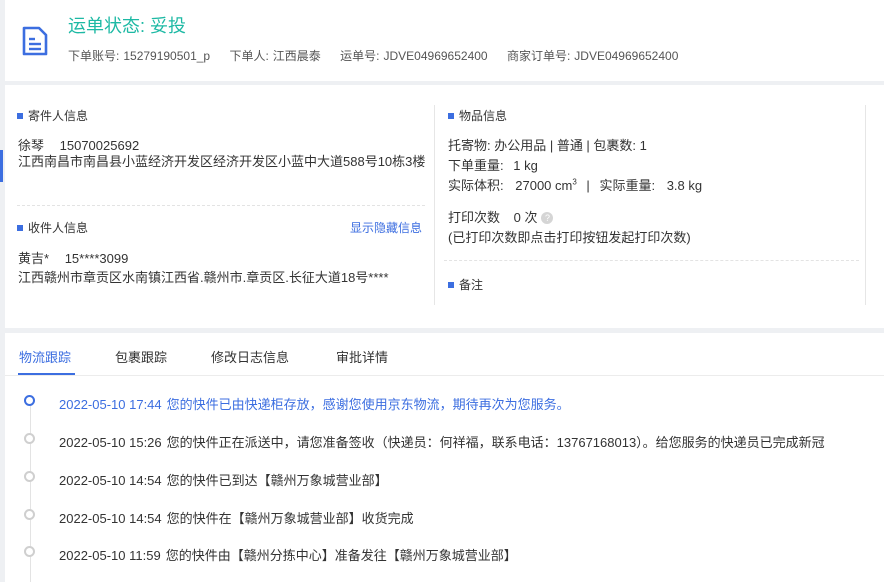 Image resolution: width=884 pixels, height=582 pixels. What do you see at coordinates (684, 185) in the screenshot?
I see `actual-weight-value: 3.8 kg` at bounding box center [684, 185].